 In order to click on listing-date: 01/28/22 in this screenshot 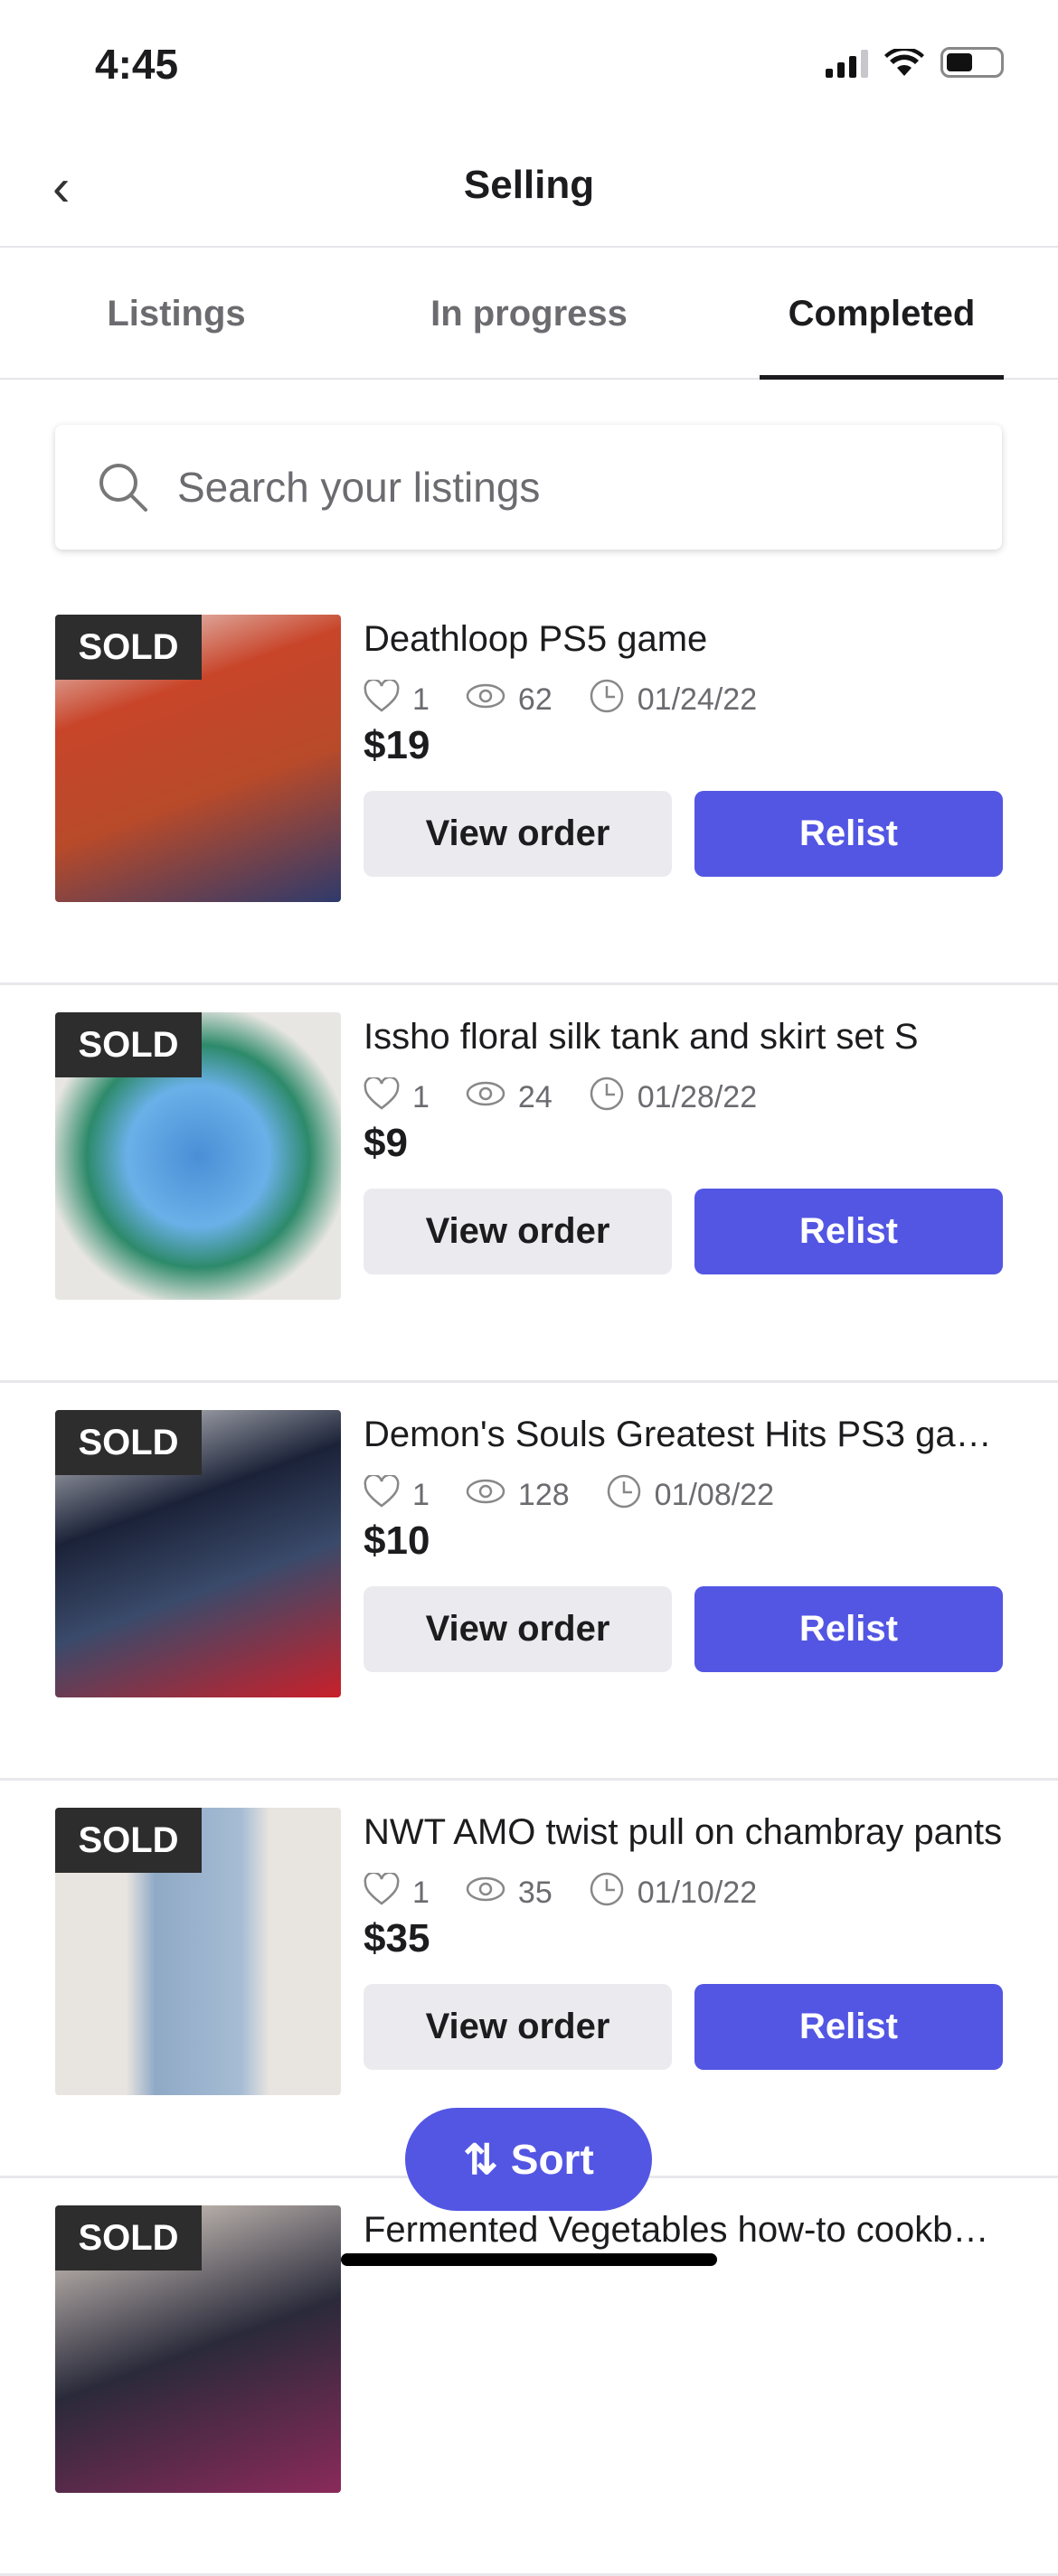, I will do `click(697, 1097)`.